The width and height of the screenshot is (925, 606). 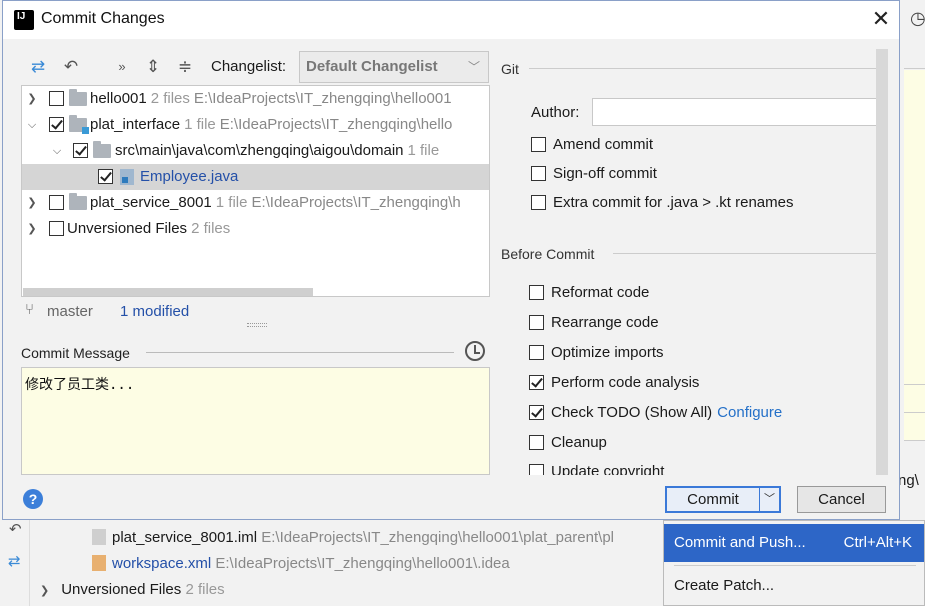 What do you see at coordinates (605, 322) in the screenshot?
I see `option-label: Rearrange code` at bounding box center [605, 322].